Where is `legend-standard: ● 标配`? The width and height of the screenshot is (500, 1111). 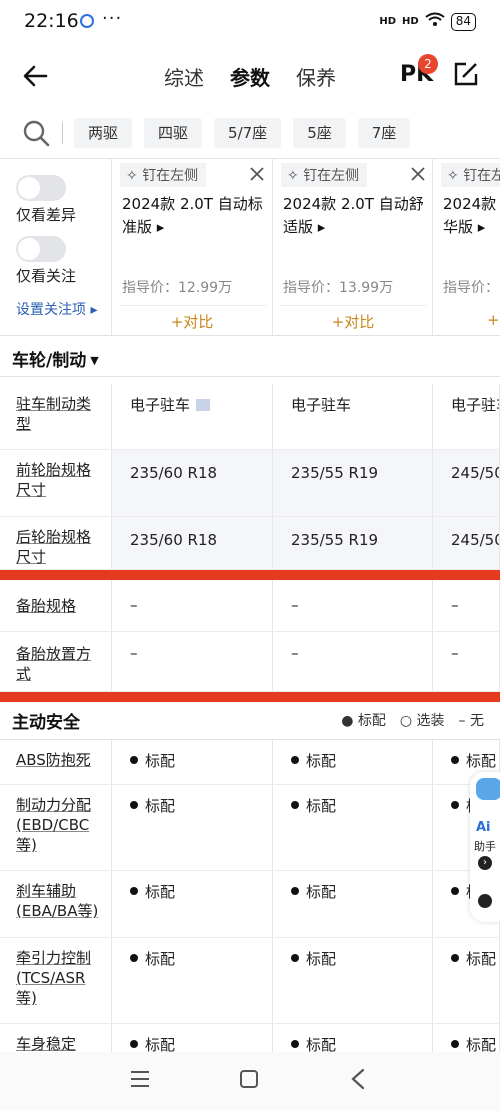
legend-standard: ● 标配 is located at coordinates (363, 721).